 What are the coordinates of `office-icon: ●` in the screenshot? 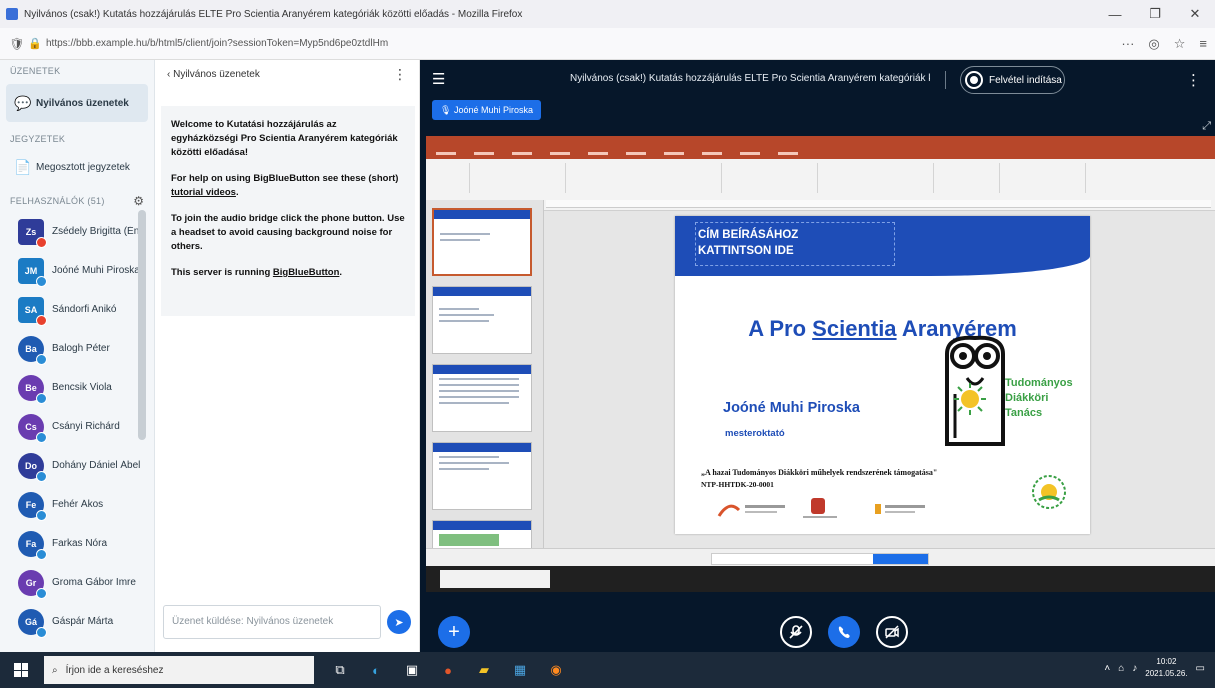 It's located at (448, 670).